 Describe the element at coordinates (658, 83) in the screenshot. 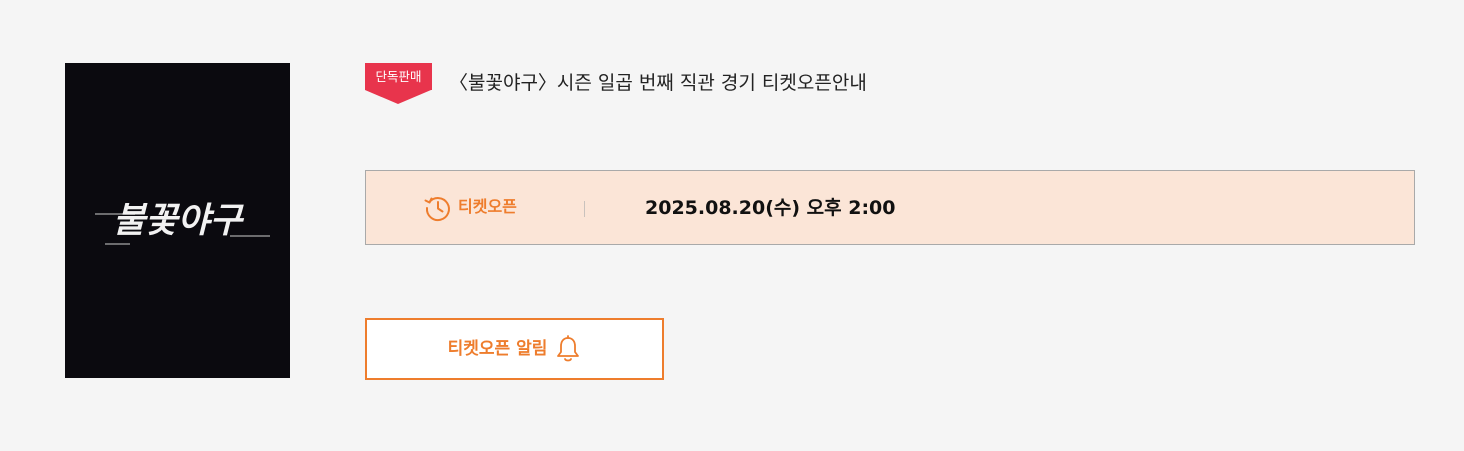

I see `event-title: 〈불꽃야구〉시즌 일곱 번째 직관 경기 티켓오픈안내` at that location.